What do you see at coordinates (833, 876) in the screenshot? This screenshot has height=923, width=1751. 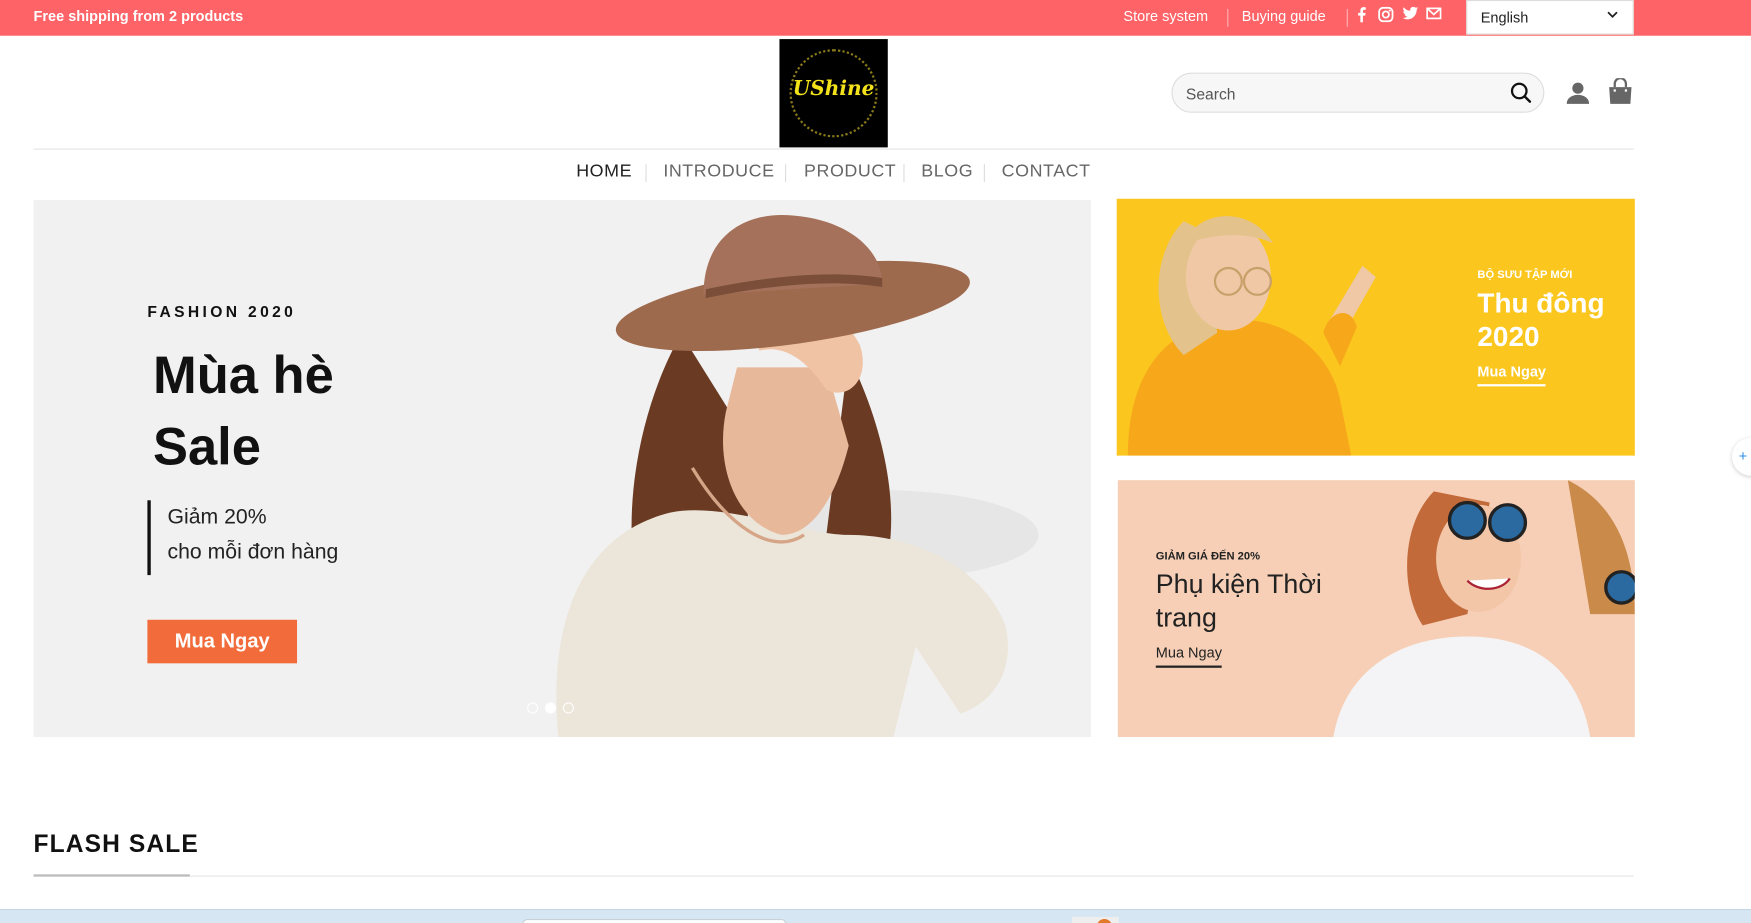 I see `section-divider` at bounding box center [833, 876].